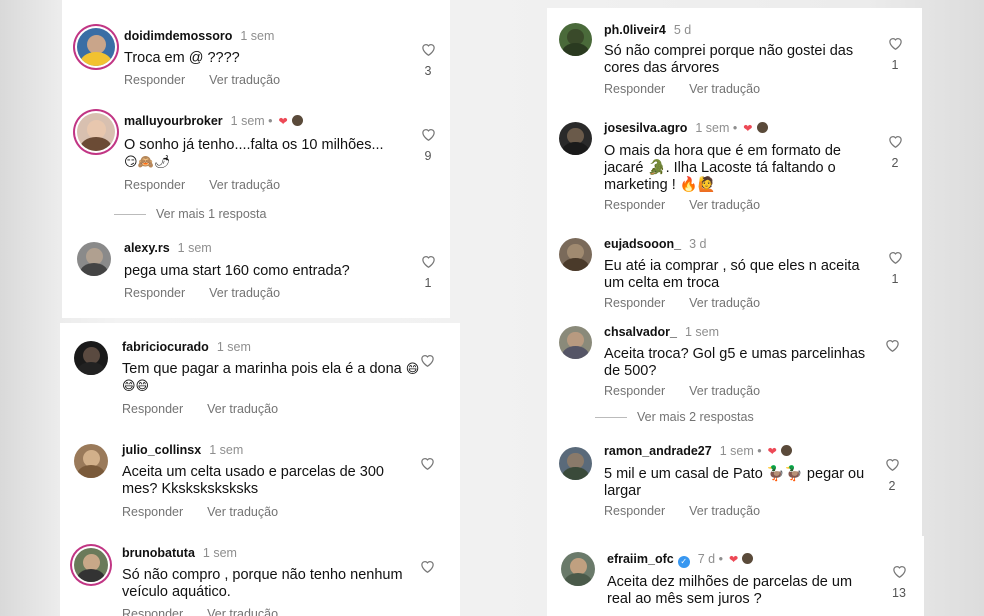 Image resolution: width=984 pixels, height=616 pixels. Describe the element at coordinates (640, 332) in the screenshot. I see `comment-username: chsalvador_` at that location.